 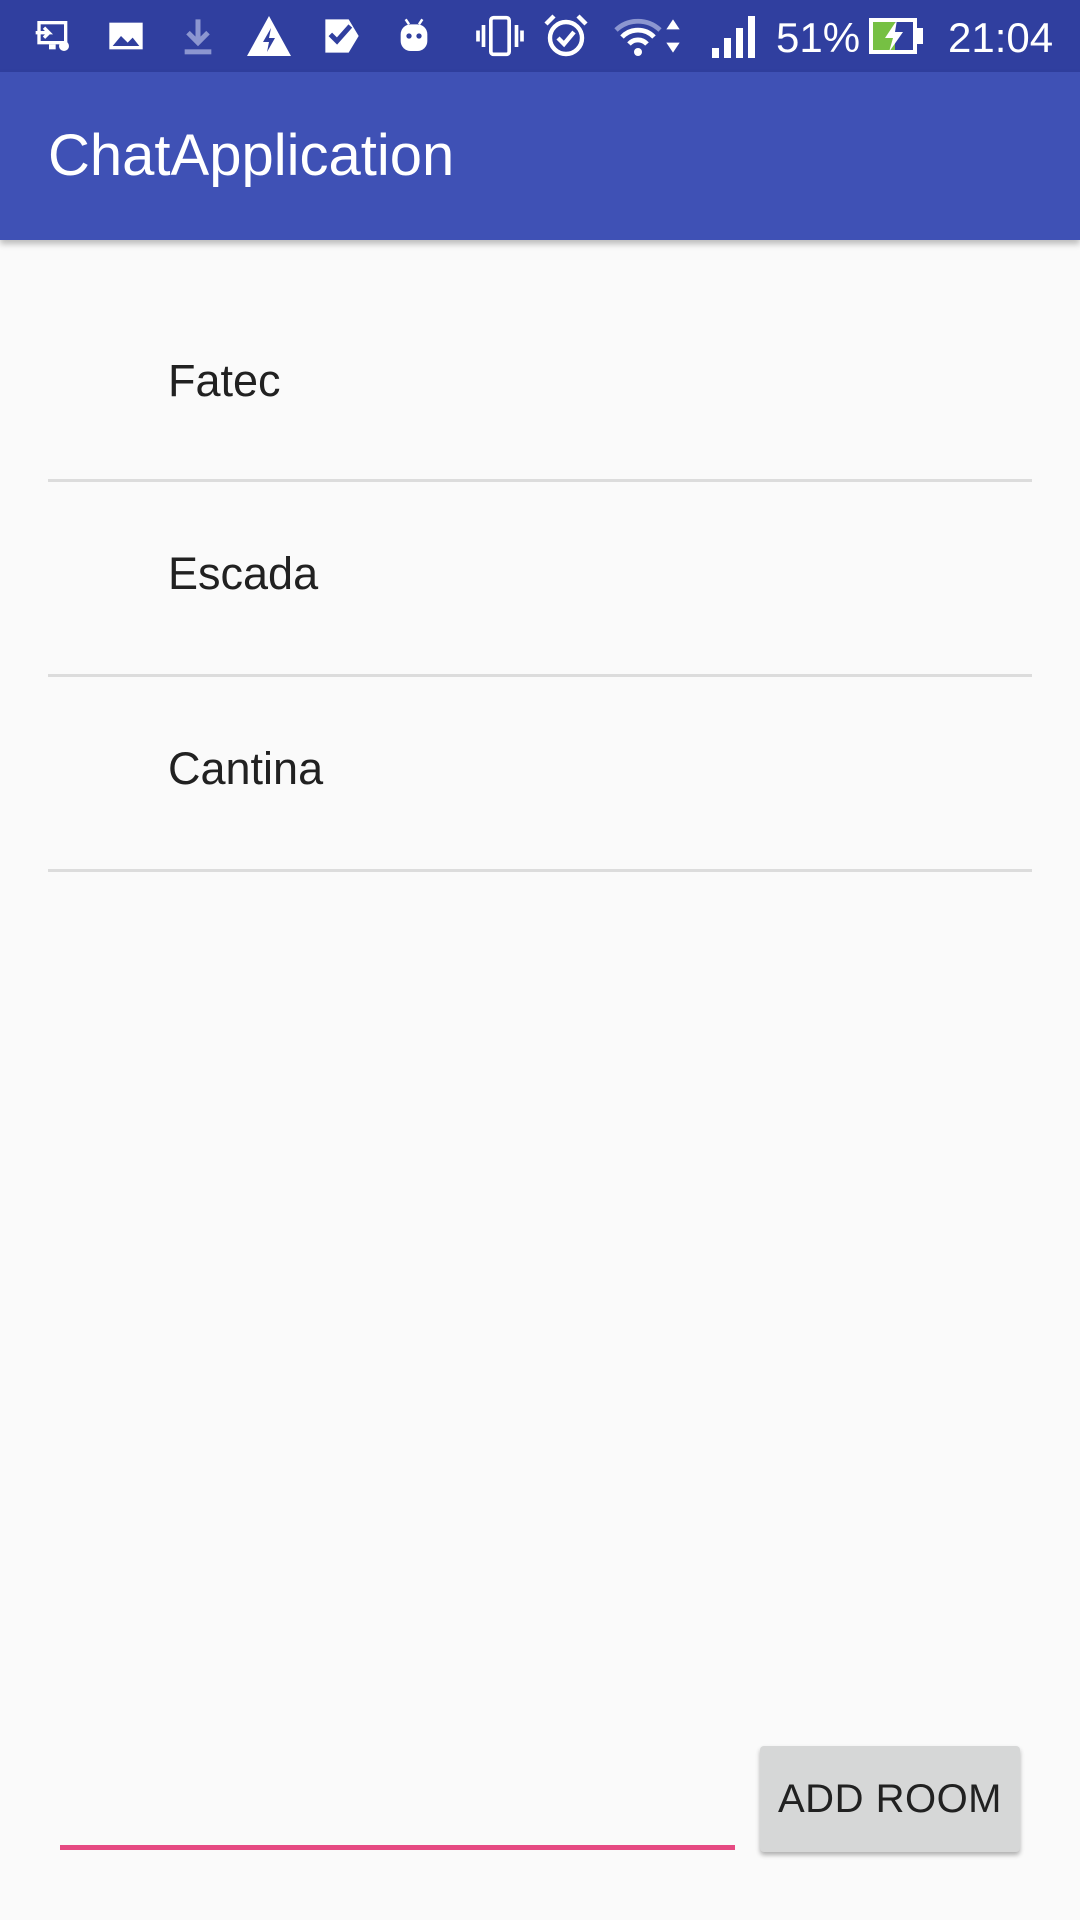 I want to click on app-bar: ChatApplication, so click(x=540, y=156).